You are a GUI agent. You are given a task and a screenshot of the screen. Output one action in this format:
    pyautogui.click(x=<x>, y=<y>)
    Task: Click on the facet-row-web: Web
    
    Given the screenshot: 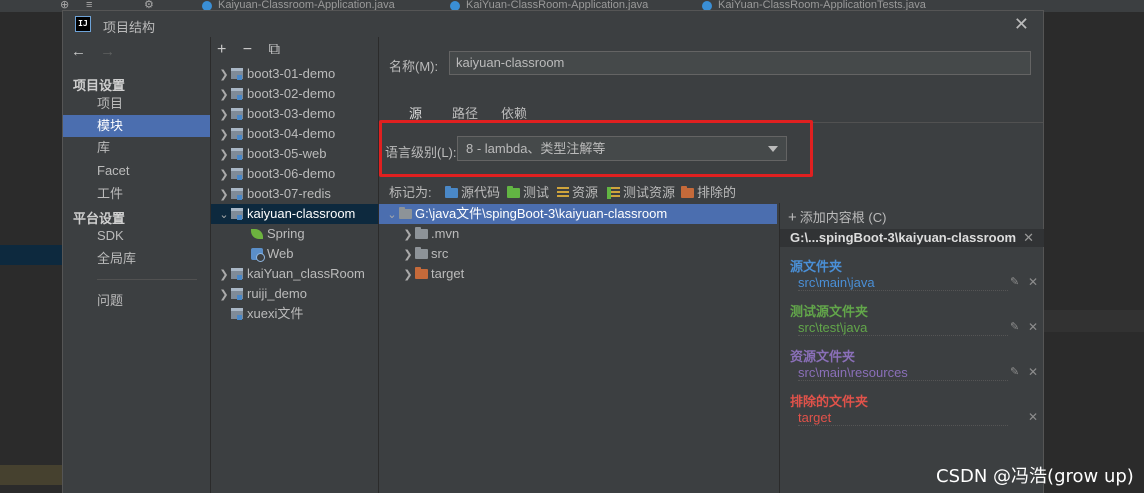 What is the action you would take?
    pyautogui.click(x=294, y=254)
    